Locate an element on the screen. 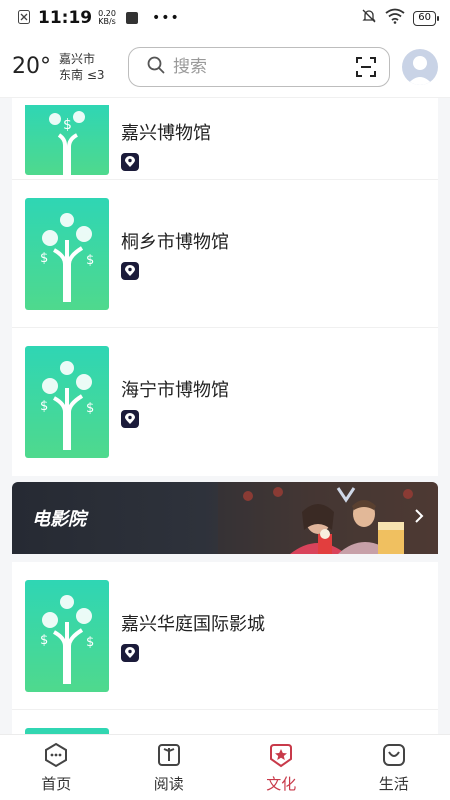 The image size is (450, 800). weather-widget: 20° 嘉兴市 东南 ≤3 is located at coordinates (70, 67).